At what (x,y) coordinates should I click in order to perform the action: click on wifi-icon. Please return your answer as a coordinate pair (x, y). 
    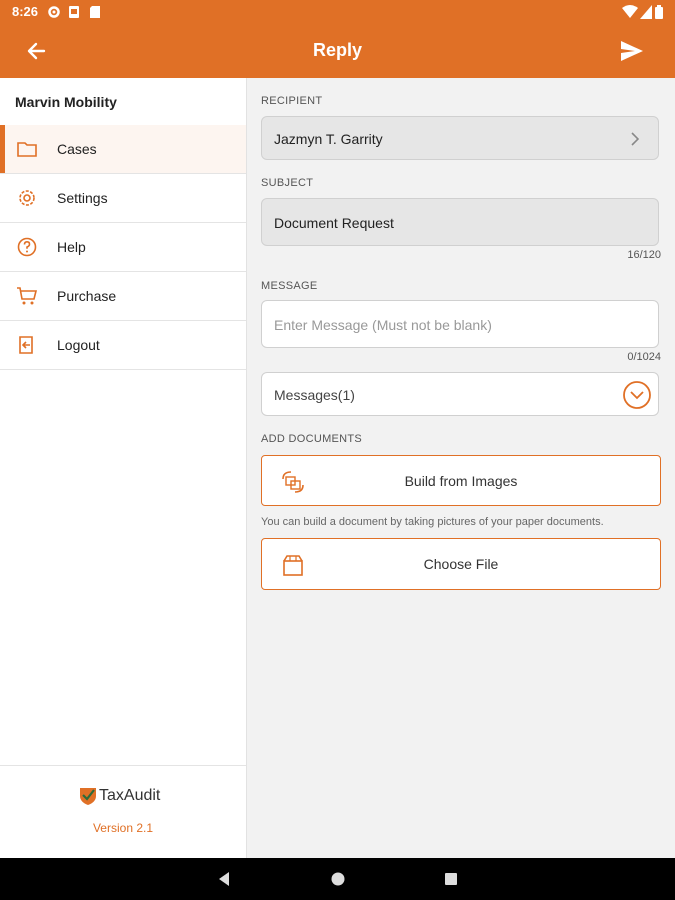
    Looking at the image, I should click on (630, 11).